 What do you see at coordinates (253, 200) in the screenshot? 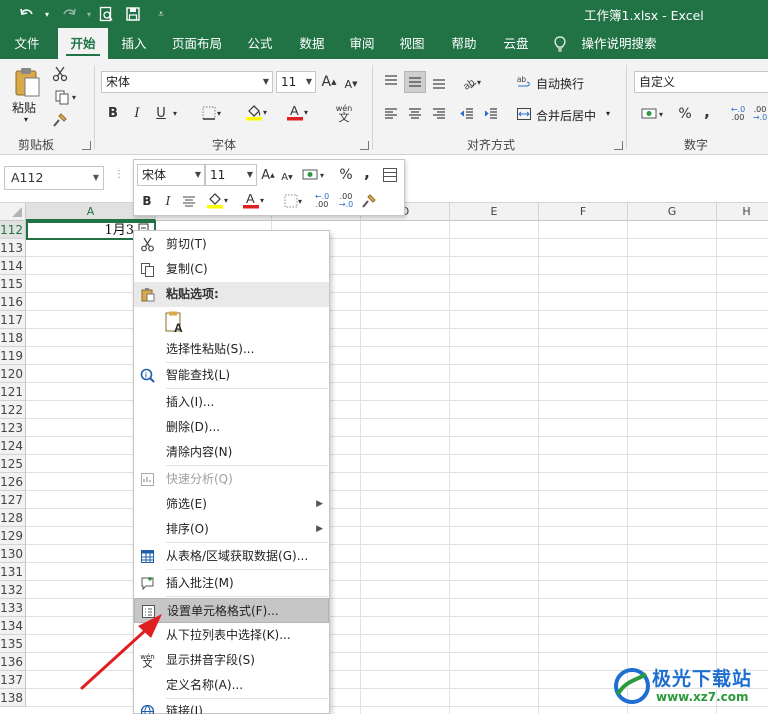
I see `mini-font-color-icon: A ▾` at bounding box center [253, 200].